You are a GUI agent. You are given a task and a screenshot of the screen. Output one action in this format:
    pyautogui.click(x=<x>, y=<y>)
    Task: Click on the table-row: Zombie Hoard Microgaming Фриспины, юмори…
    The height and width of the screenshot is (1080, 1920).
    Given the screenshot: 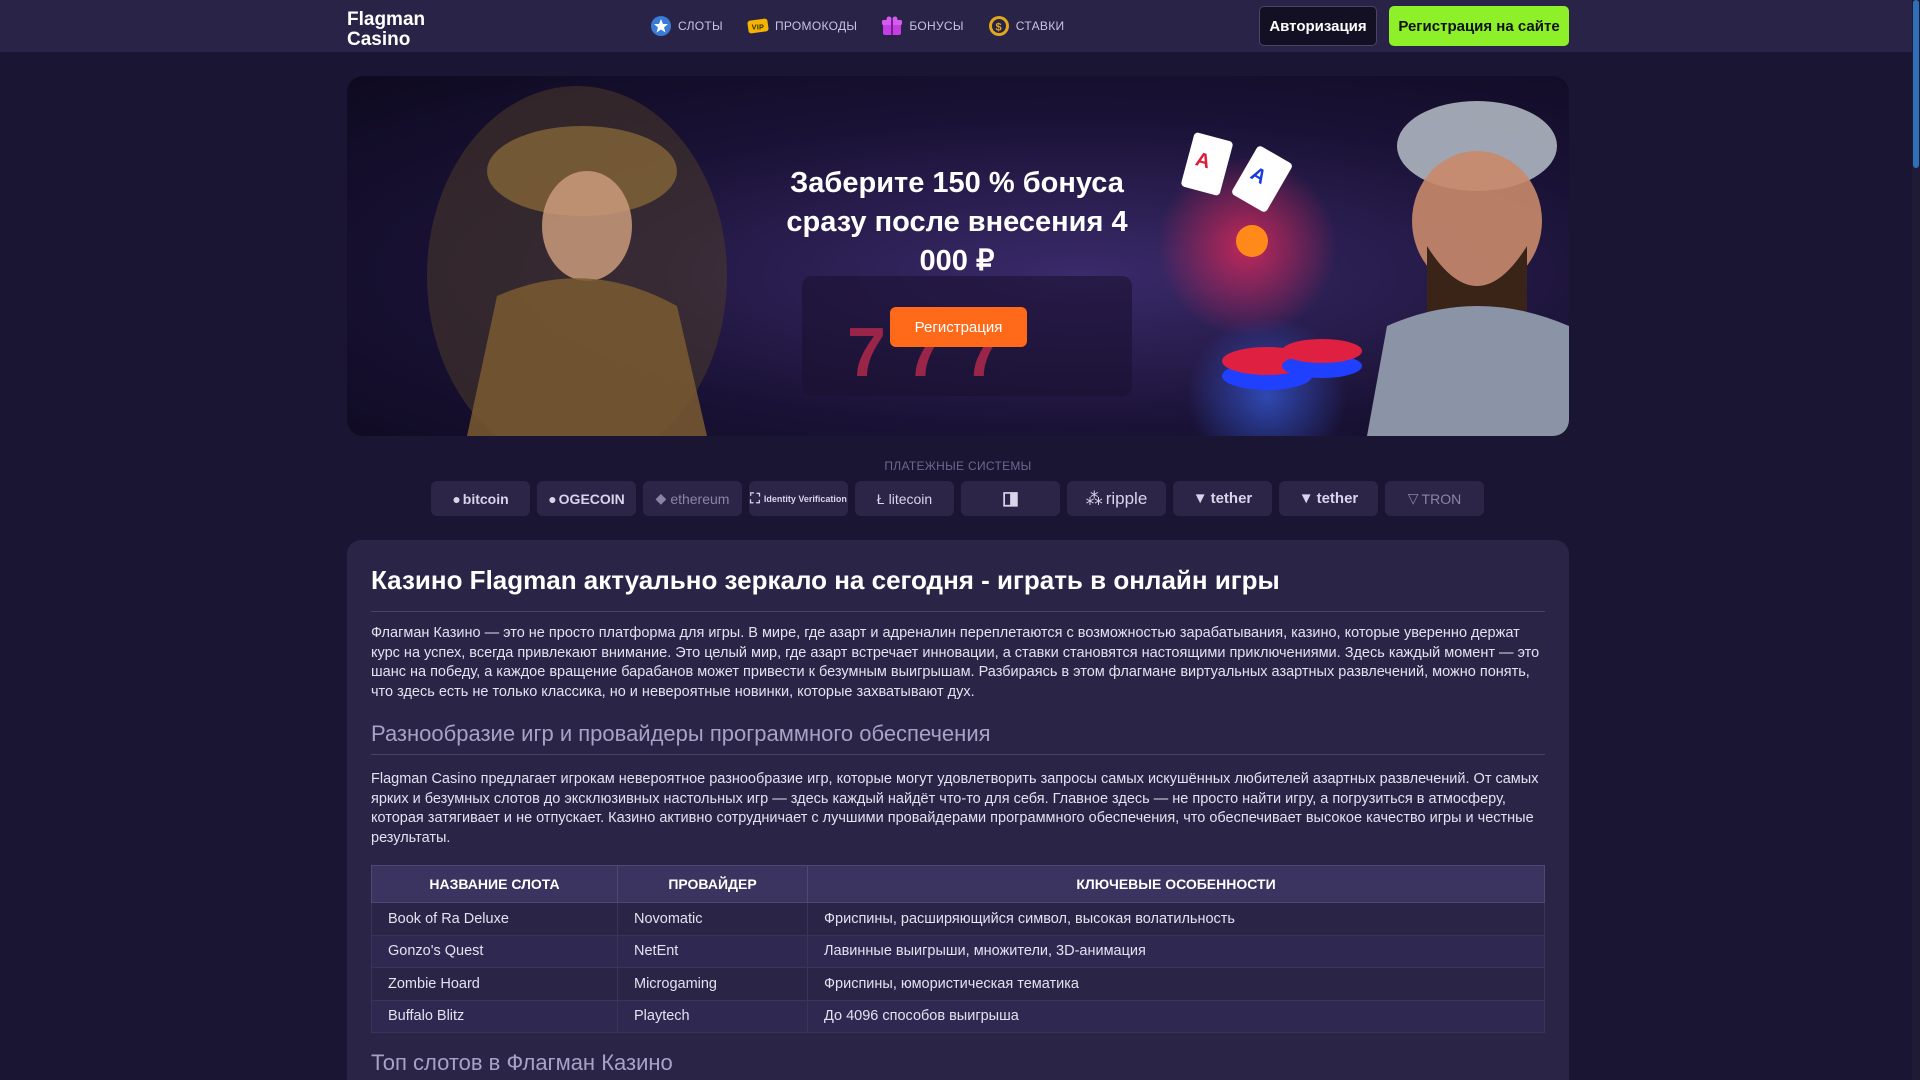 What is the action you would take?
    pyautogui.click(x=958, y=984)
    